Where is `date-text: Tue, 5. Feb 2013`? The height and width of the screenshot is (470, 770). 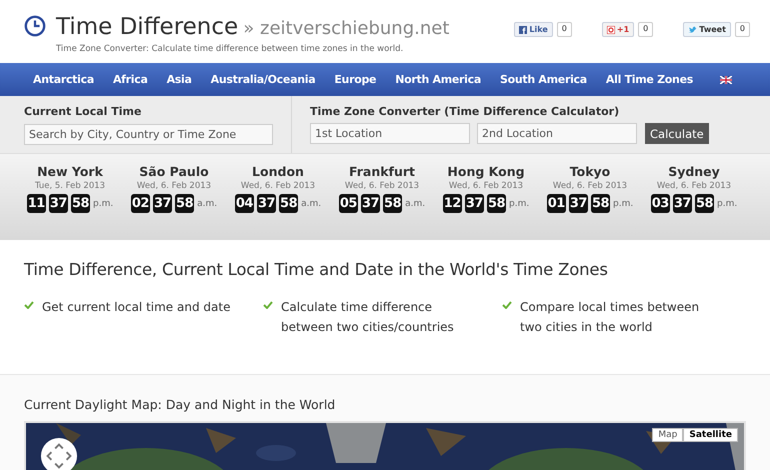
date-text: Tue, 5. Feb 2013 is located at coordinates (70, 186).